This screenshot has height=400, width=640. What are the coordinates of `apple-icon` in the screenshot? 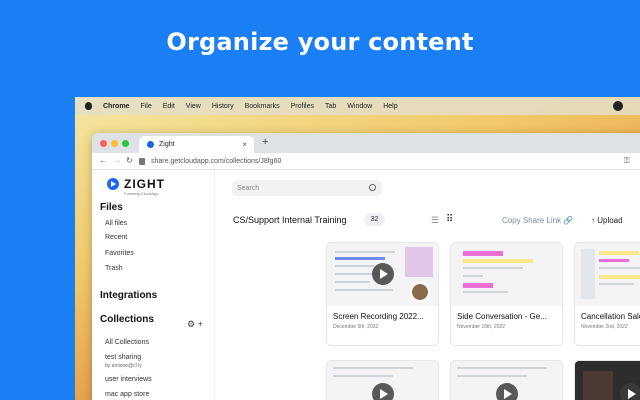 It's located at (88, 106).